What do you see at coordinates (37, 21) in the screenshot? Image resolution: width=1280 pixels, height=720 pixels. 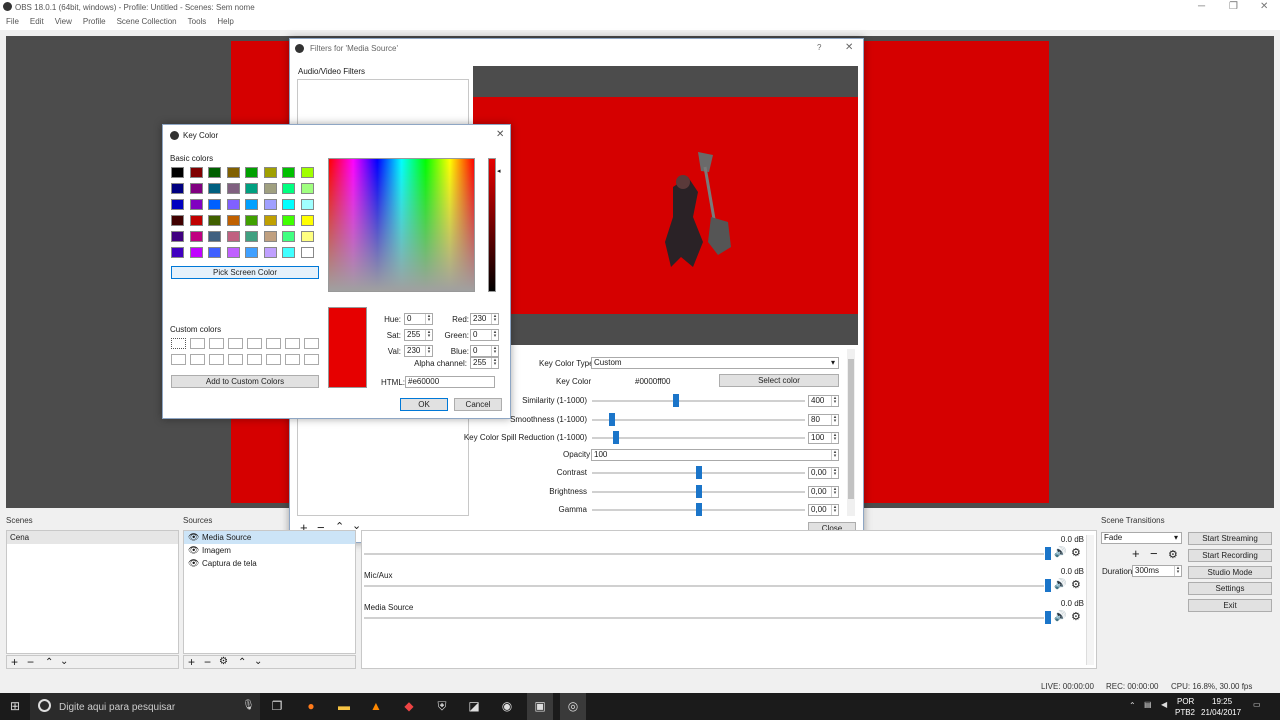 I see `menu-item-edit: Edit` at bounding box center [37, 21].